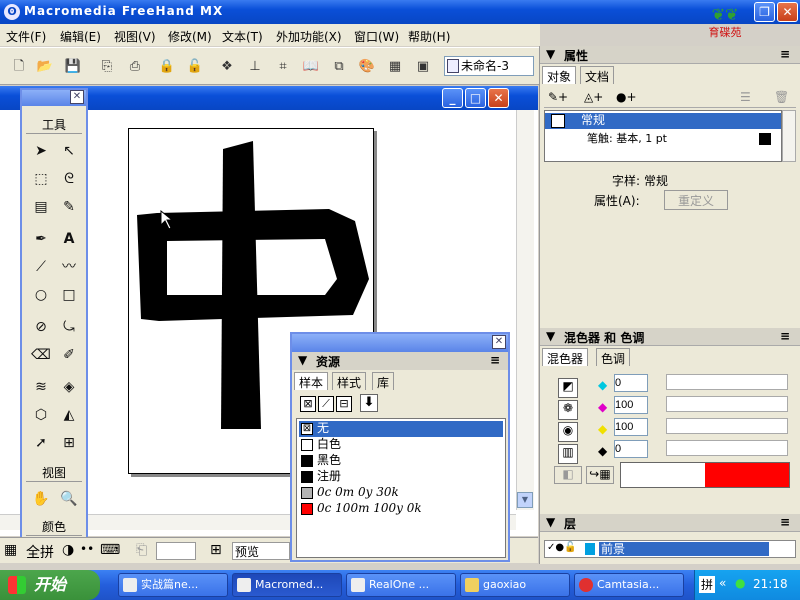 Image resolution: width=800 pixels, height=600 pixels. Describe the element at coordinates (705, 475) in the screenshot. I see `color-preview-well` at that location.